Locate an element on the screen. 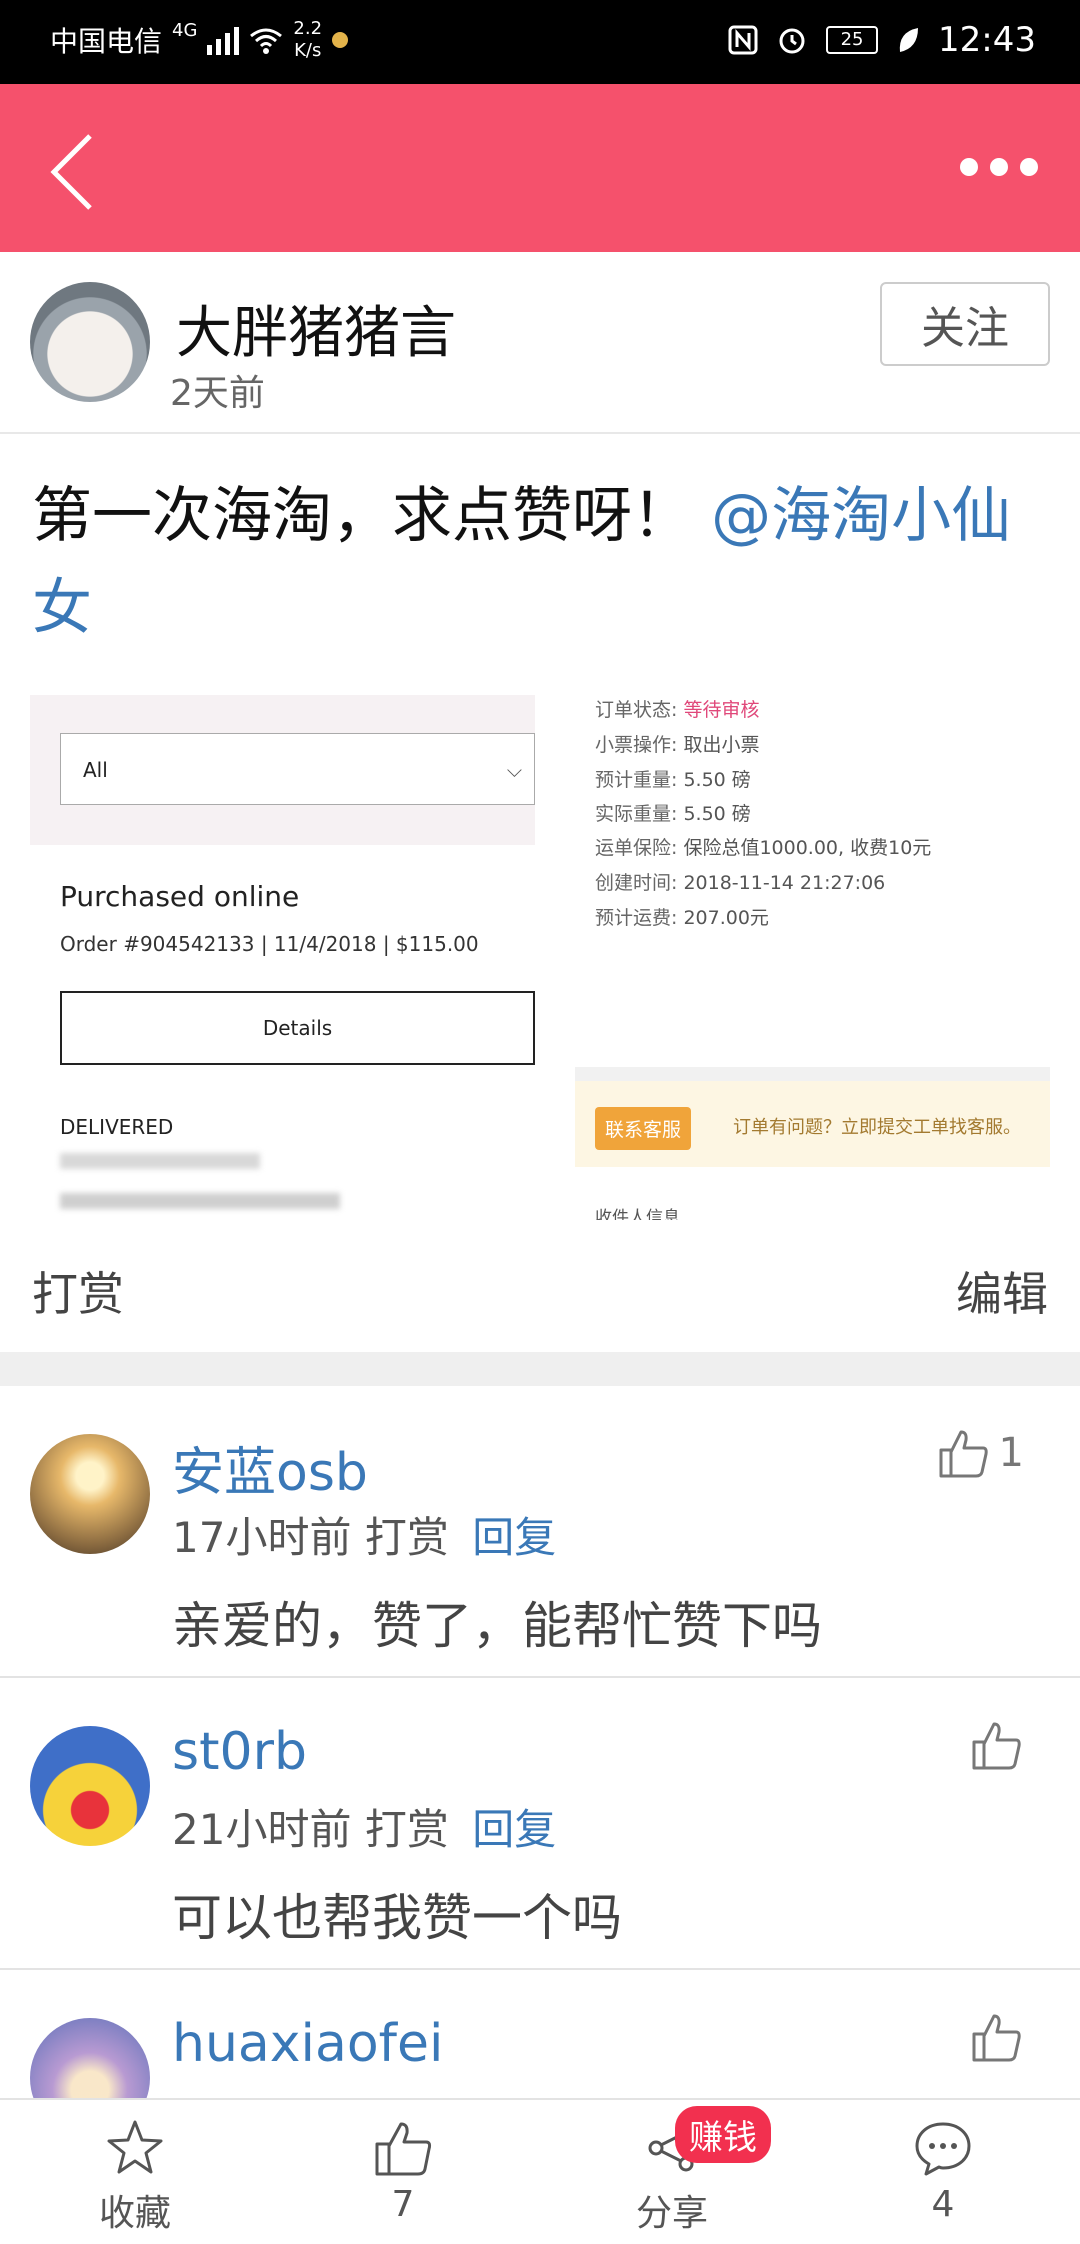  network-speed: 2.2 K/s is located at coordinates (307, 40).